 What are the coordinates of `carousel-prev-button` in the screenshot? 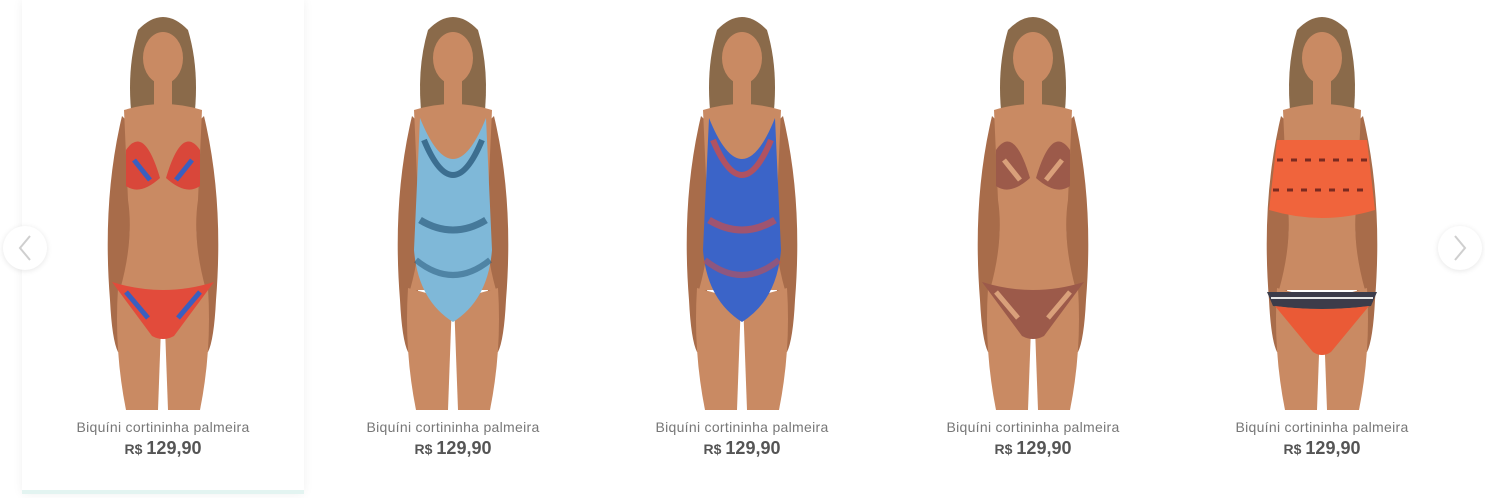 It's located at (25, 248).